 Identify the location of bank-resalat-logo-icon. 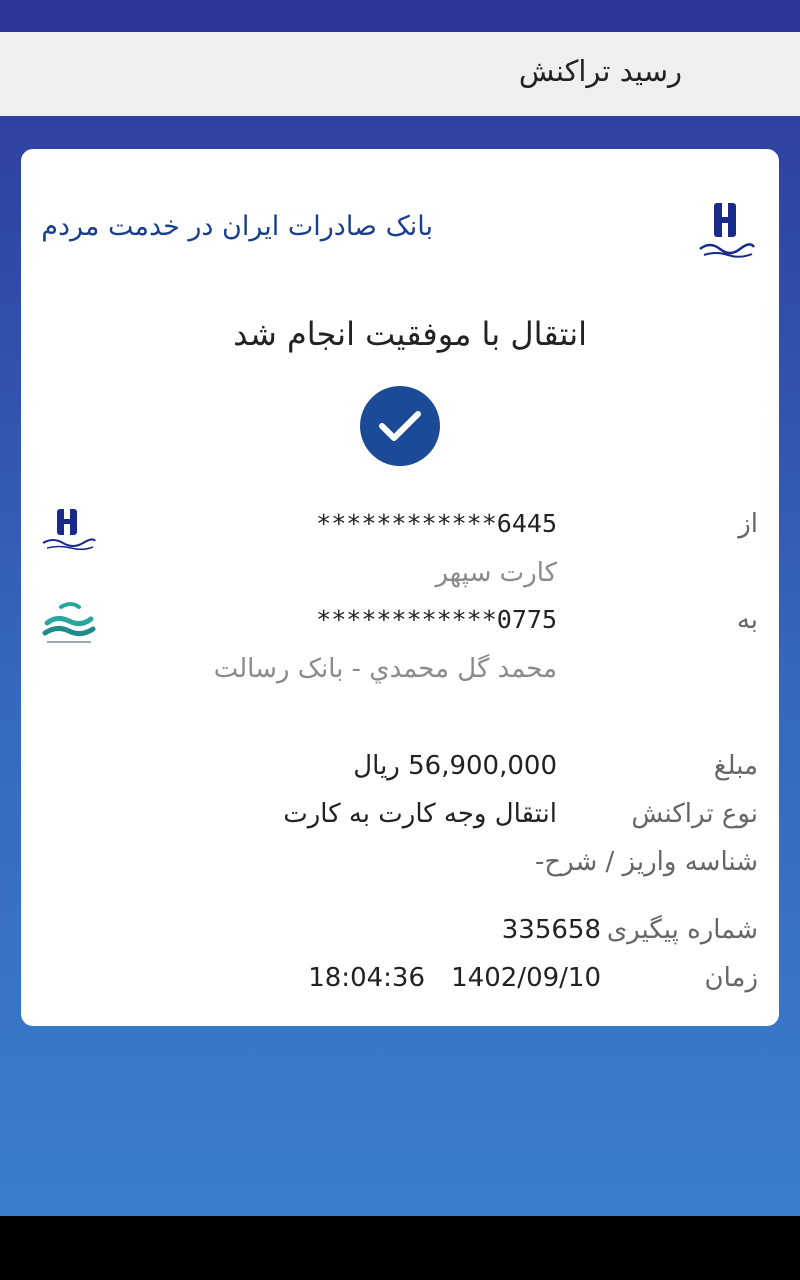
(69, 624).